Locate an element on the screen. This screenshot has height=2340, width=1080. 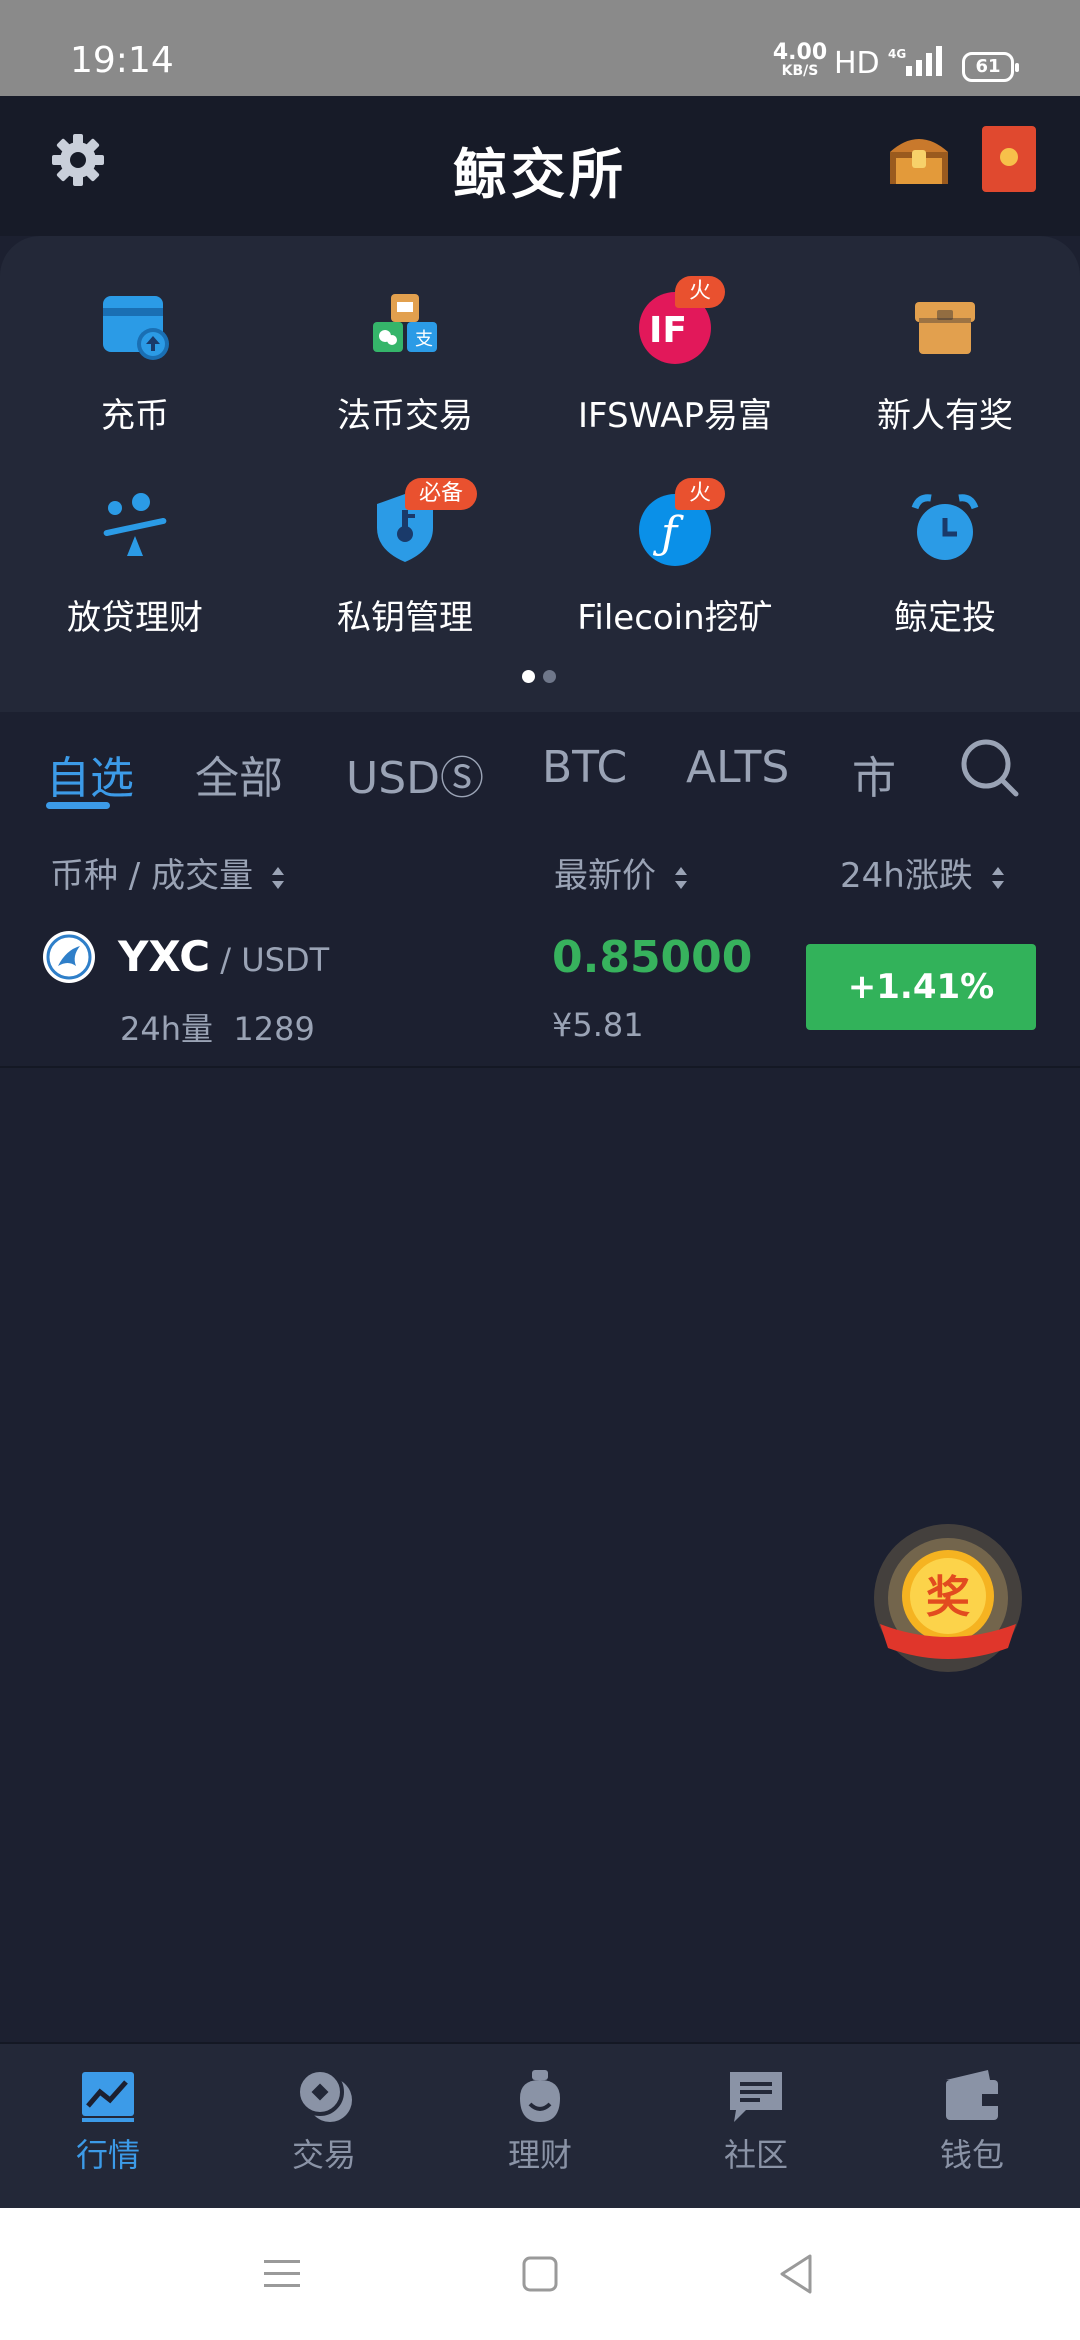
quick-item-label: 鲸定投 is located at coordinates (945, 618).